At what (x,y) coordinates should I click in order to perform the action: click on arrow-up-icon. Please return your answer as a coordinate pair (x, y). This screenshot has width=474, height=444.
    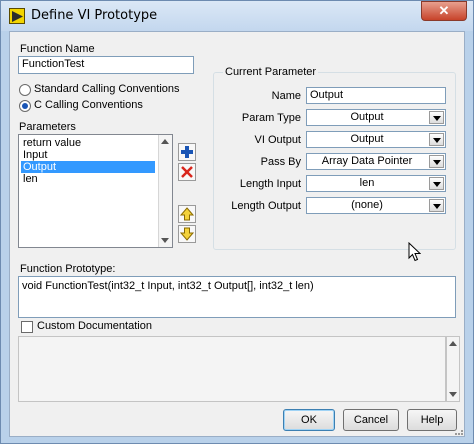
    Looking at the image, I should click on (187, 214).